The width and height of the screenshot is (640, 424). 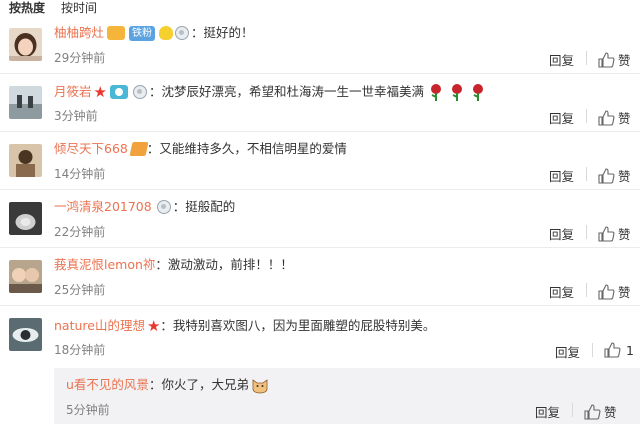 What do you see at coordinates (222, 32) in the screenshot?
I see `comment-text: ：挺好的！` at bounding box center [222, 32].